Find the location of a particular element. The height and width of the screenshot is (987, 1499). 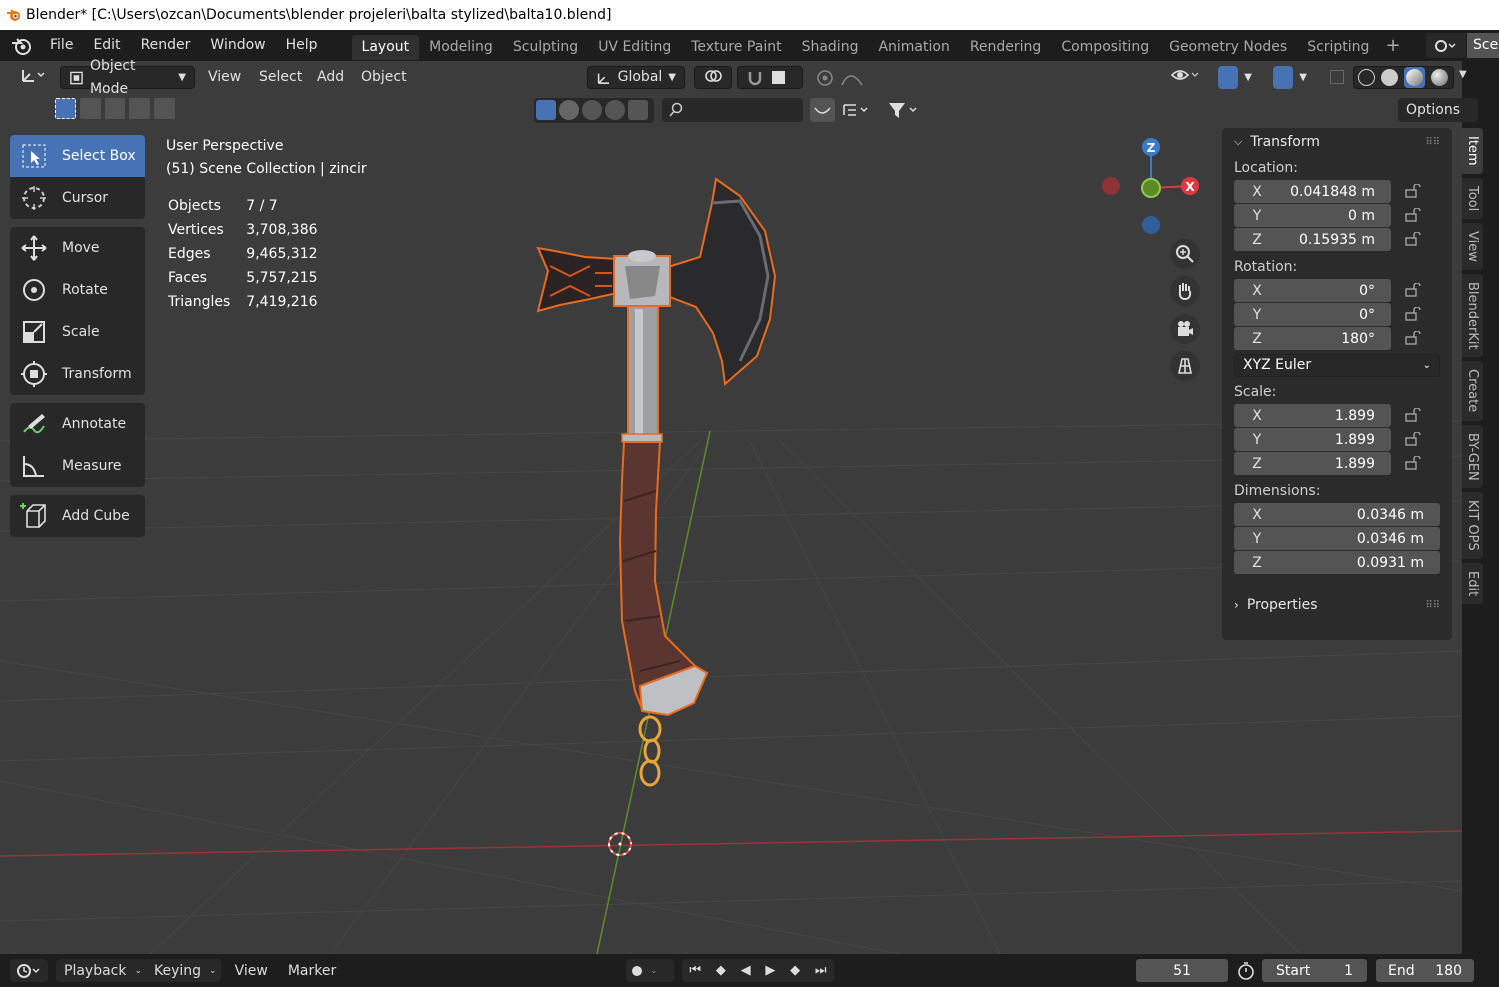

scene-selector-button is located at coordinates (1446, 45).